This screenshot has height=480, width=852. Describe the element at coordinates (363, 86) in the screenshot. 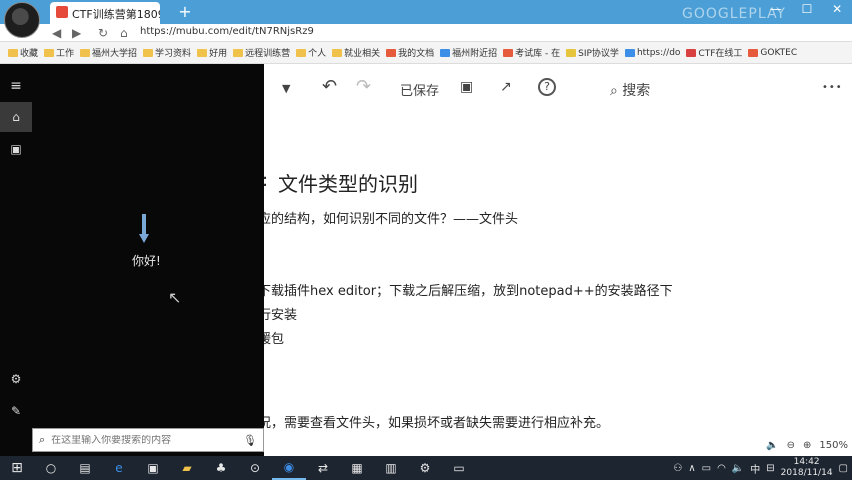

I see `redo-icon: ↷` at that location.